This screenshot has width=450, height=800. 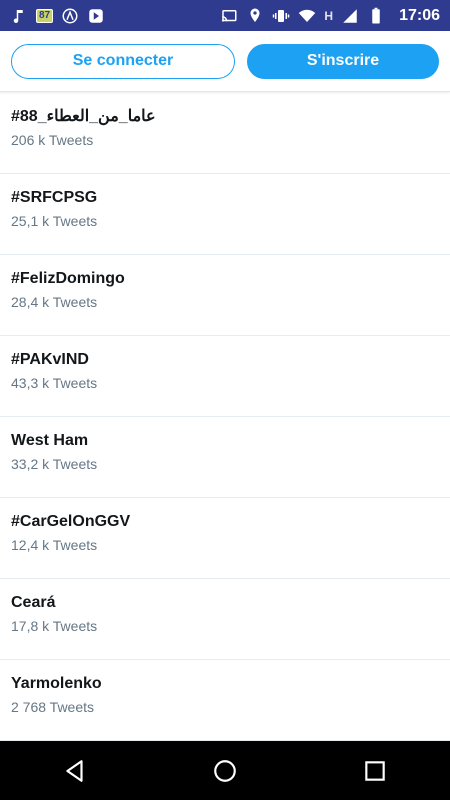 What do you see at coordinates (419, 15) in the screenshot?
I see `clock: 17:06` at bounding box center [419, 15].